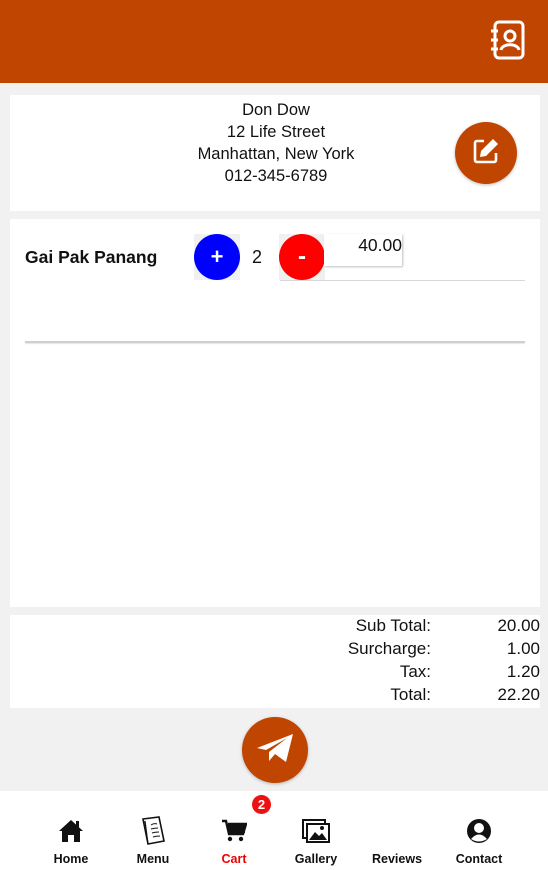 This screenshot has height=870, width=548. Describe the element at coordinates (508, 40) in the screenshot. I see `address-book-icon` at that location.